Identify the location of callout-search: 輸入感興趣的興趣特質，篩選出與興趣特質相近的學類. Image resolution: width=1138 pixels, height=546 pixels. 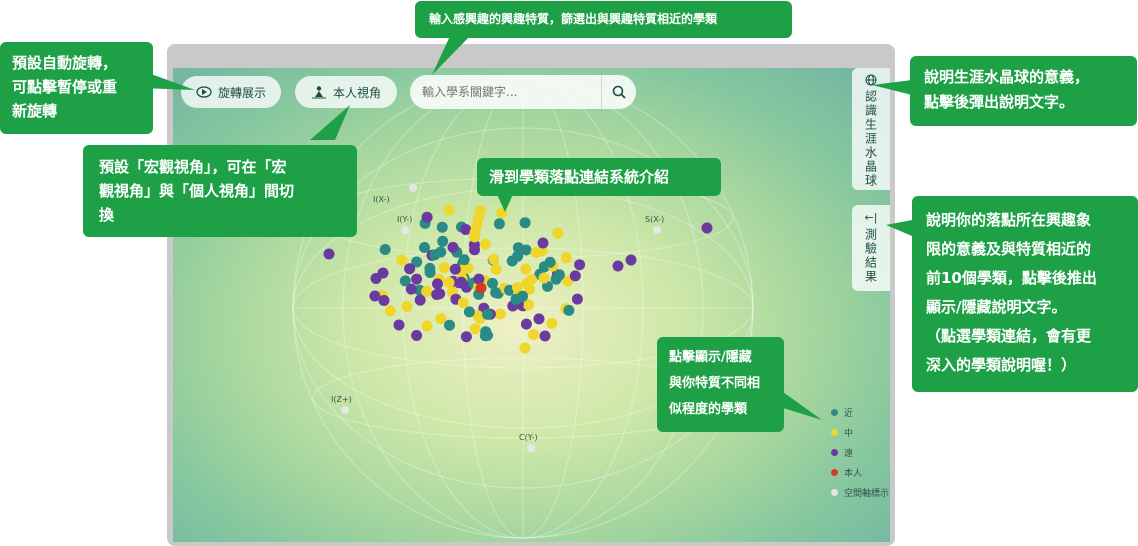
(603, 19).